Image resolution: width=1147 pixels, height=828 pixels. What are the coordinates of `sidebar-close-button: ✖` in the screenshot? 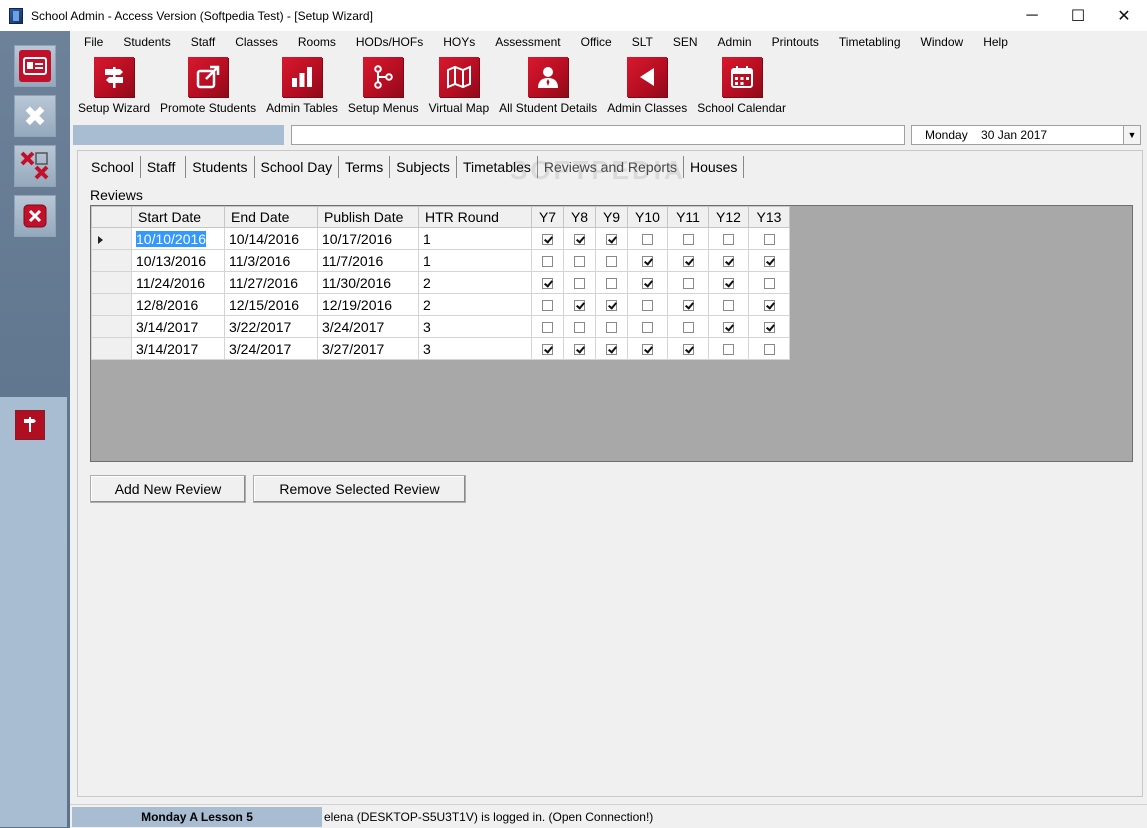 It's located at (35, 116).